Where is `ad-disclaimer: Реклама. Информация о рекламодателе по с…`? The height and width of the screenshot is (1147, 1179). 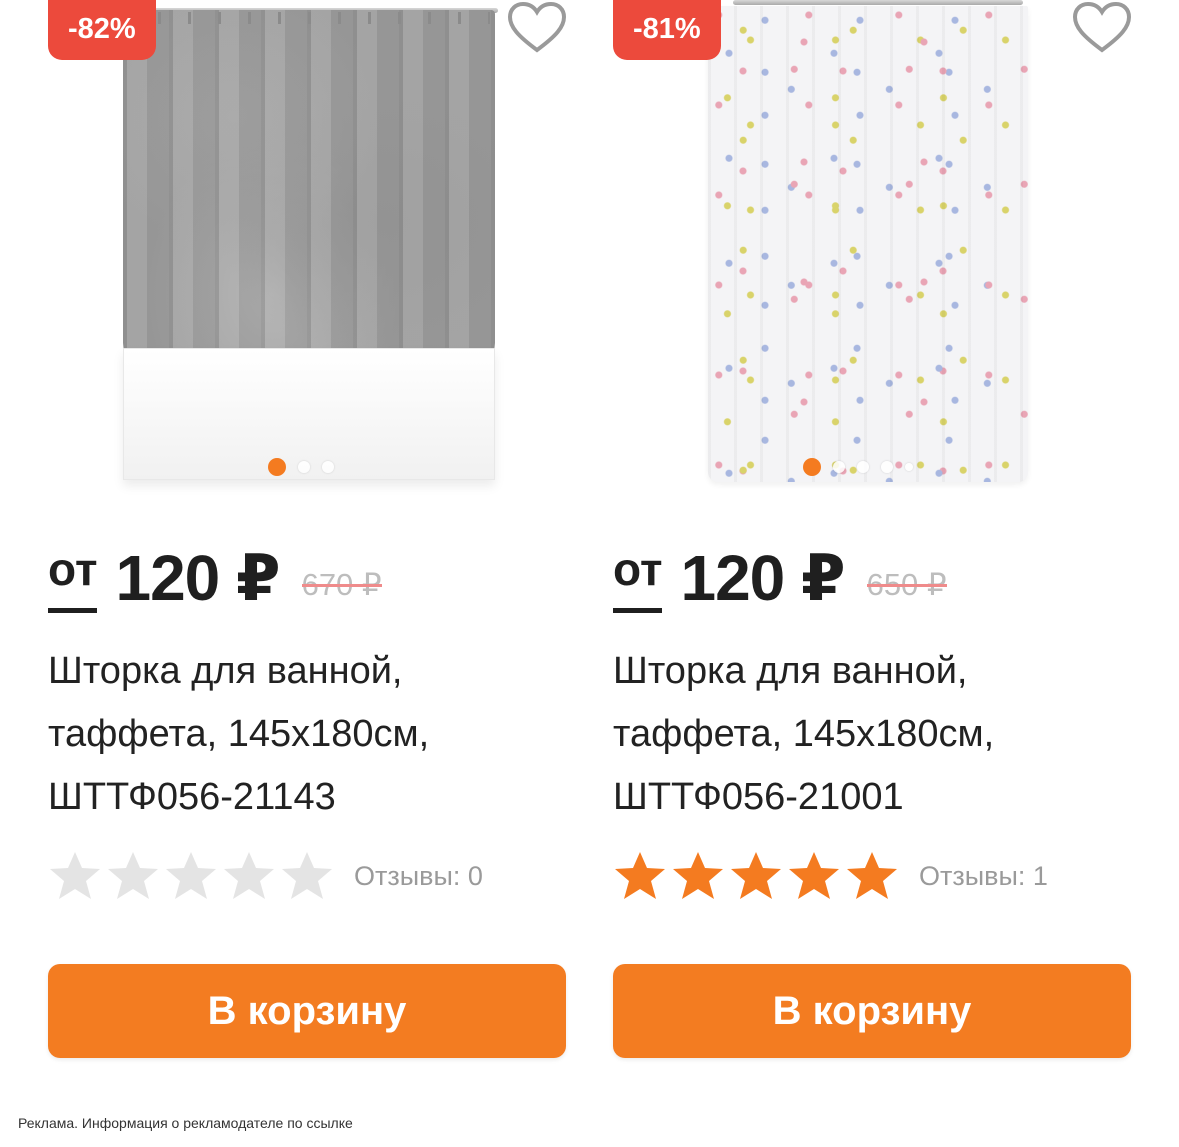
ad-disclaimer: Реклама. Информация о рекламодателе по с… is located at coordinates (185, 1123).